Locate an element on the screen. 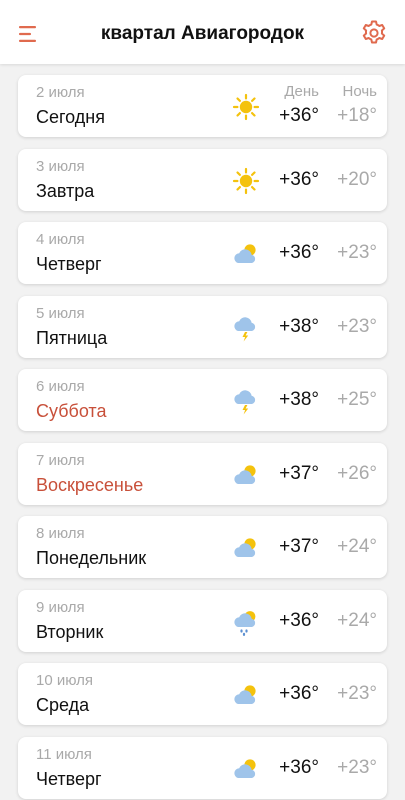 This screenshot has width=405, height=800. night-temperature: +25° is located at coordinates (357, 399).